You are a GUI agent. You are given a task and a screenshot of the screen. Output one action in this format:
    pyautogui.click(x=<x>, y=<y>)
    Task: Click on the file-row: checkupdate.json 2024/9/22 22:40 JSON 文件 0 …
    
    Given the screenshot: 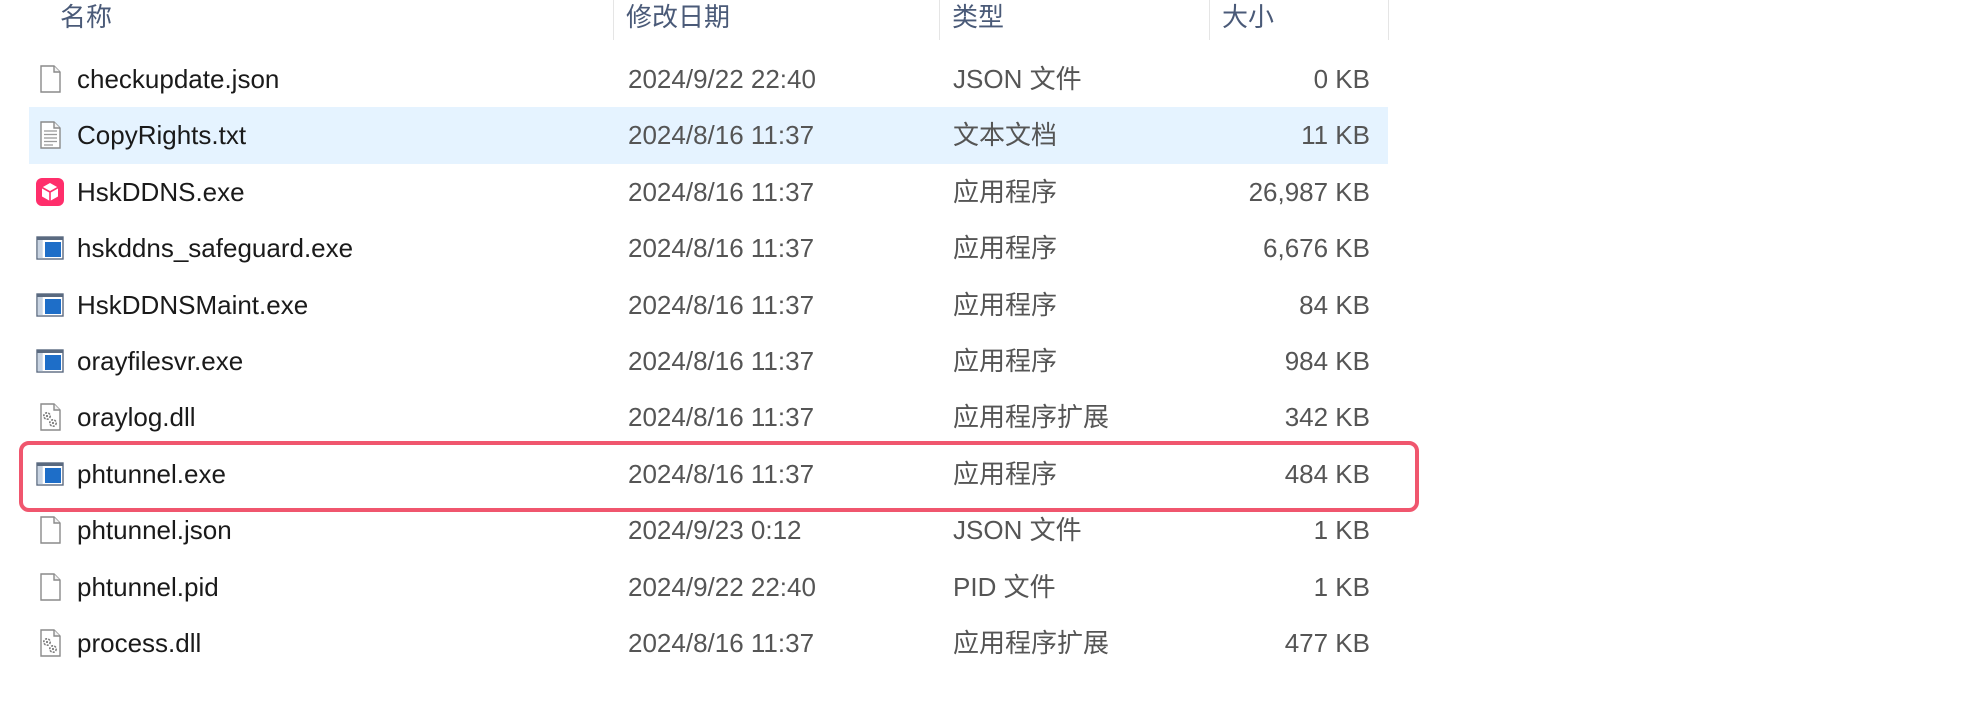 What is the action you would take?
    pyautogui.click(x=708, y=79)
    